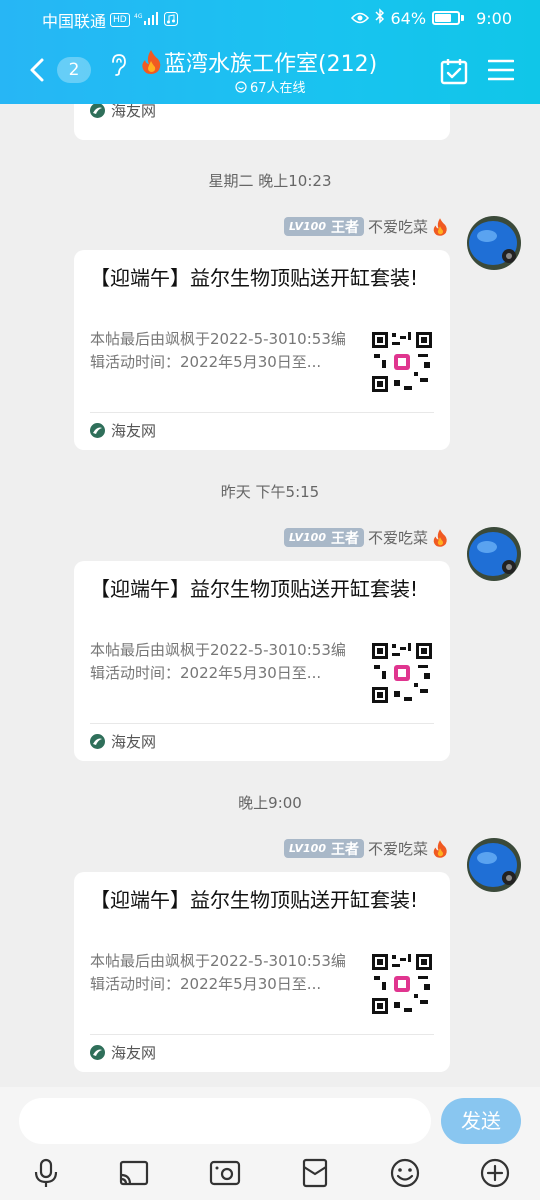 The height and width of the screenshot is (1200, 540). What do you see at coordinates (405, 1173) in the screenshot?
I see `emoji-icon` at bounding box center [405, 1173].